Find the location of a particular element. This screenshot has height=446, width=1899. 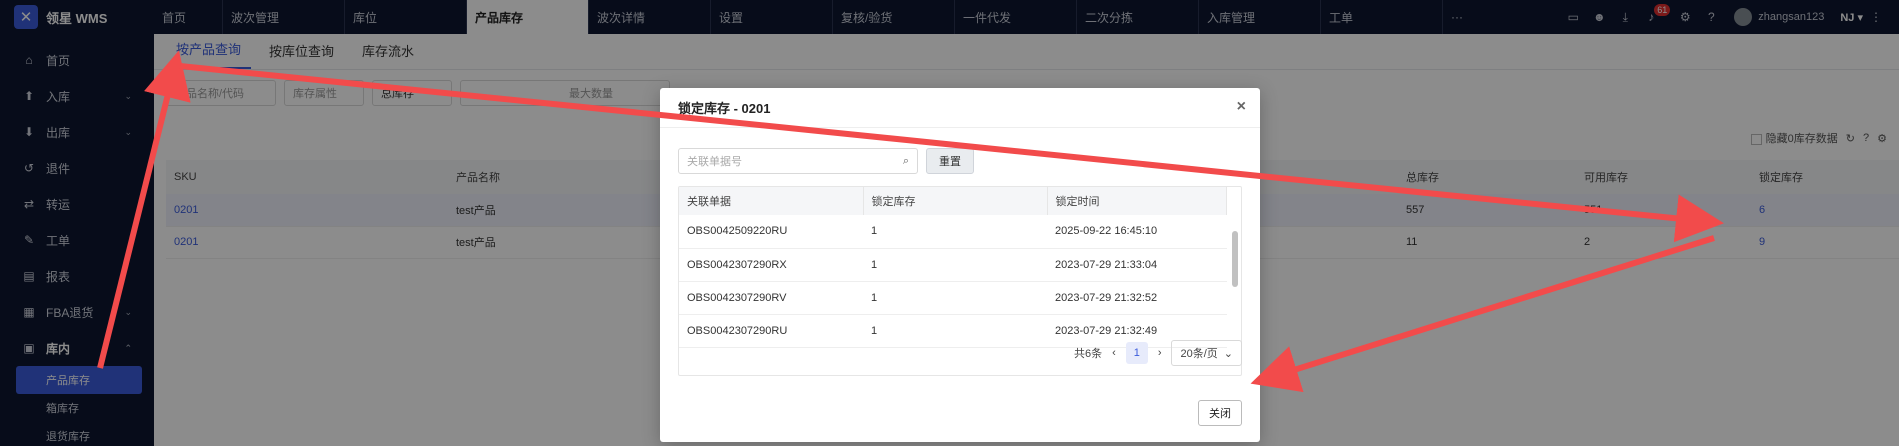

search-placeholder: 关联单据号 is located at coordinates (714, 162).